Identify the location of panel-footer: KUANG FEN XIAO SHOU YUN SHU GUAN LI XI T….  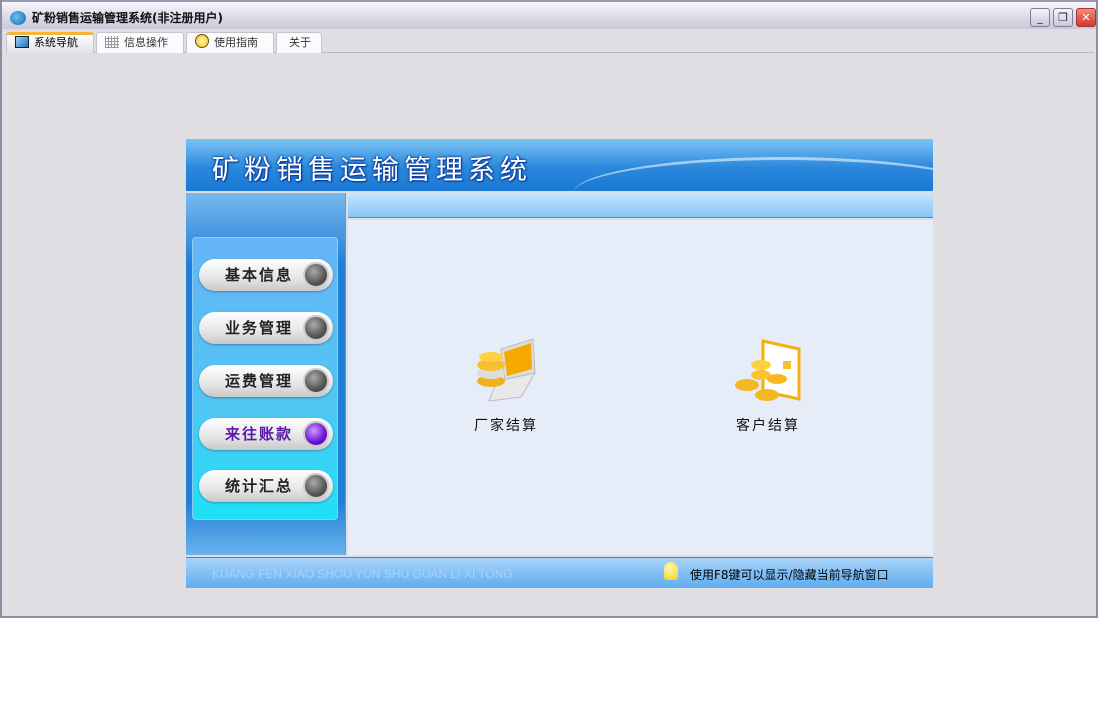
(559, 572).